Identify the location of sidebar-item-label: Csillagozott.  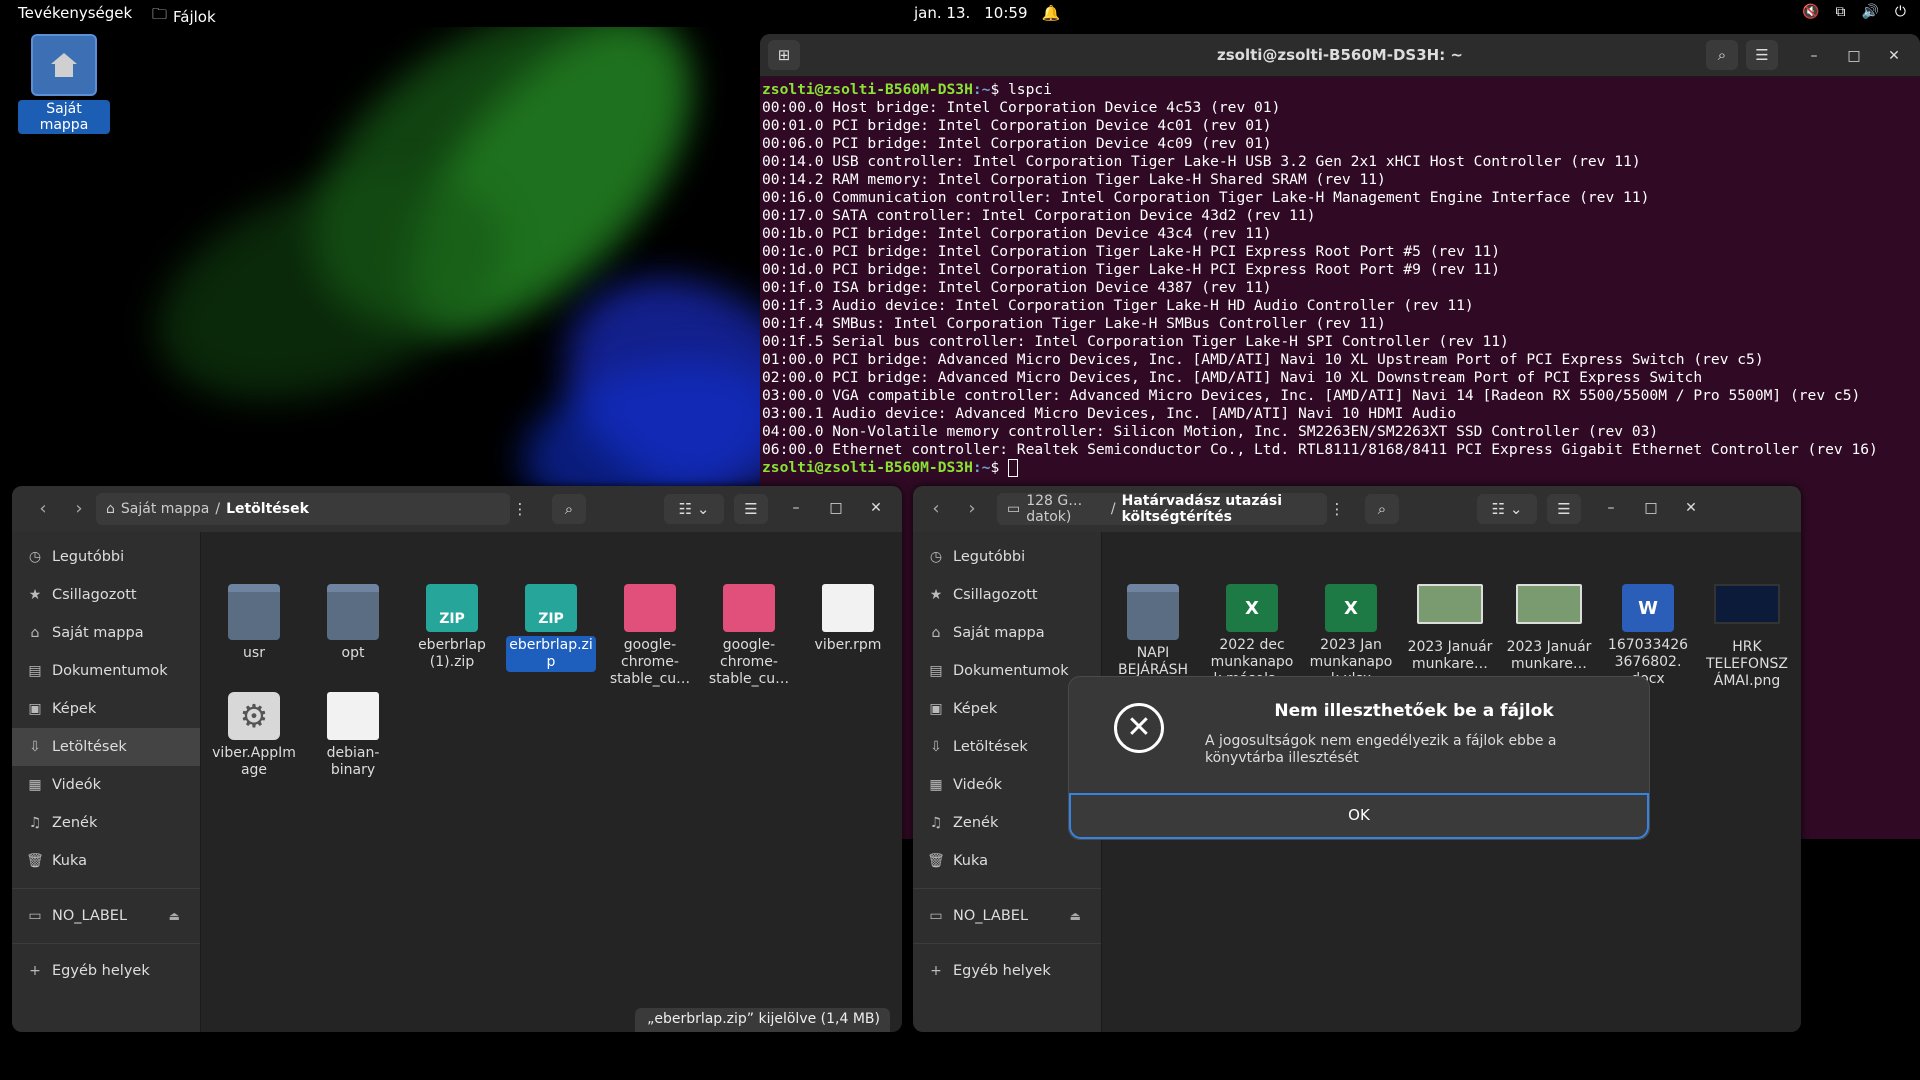
(995, 595).